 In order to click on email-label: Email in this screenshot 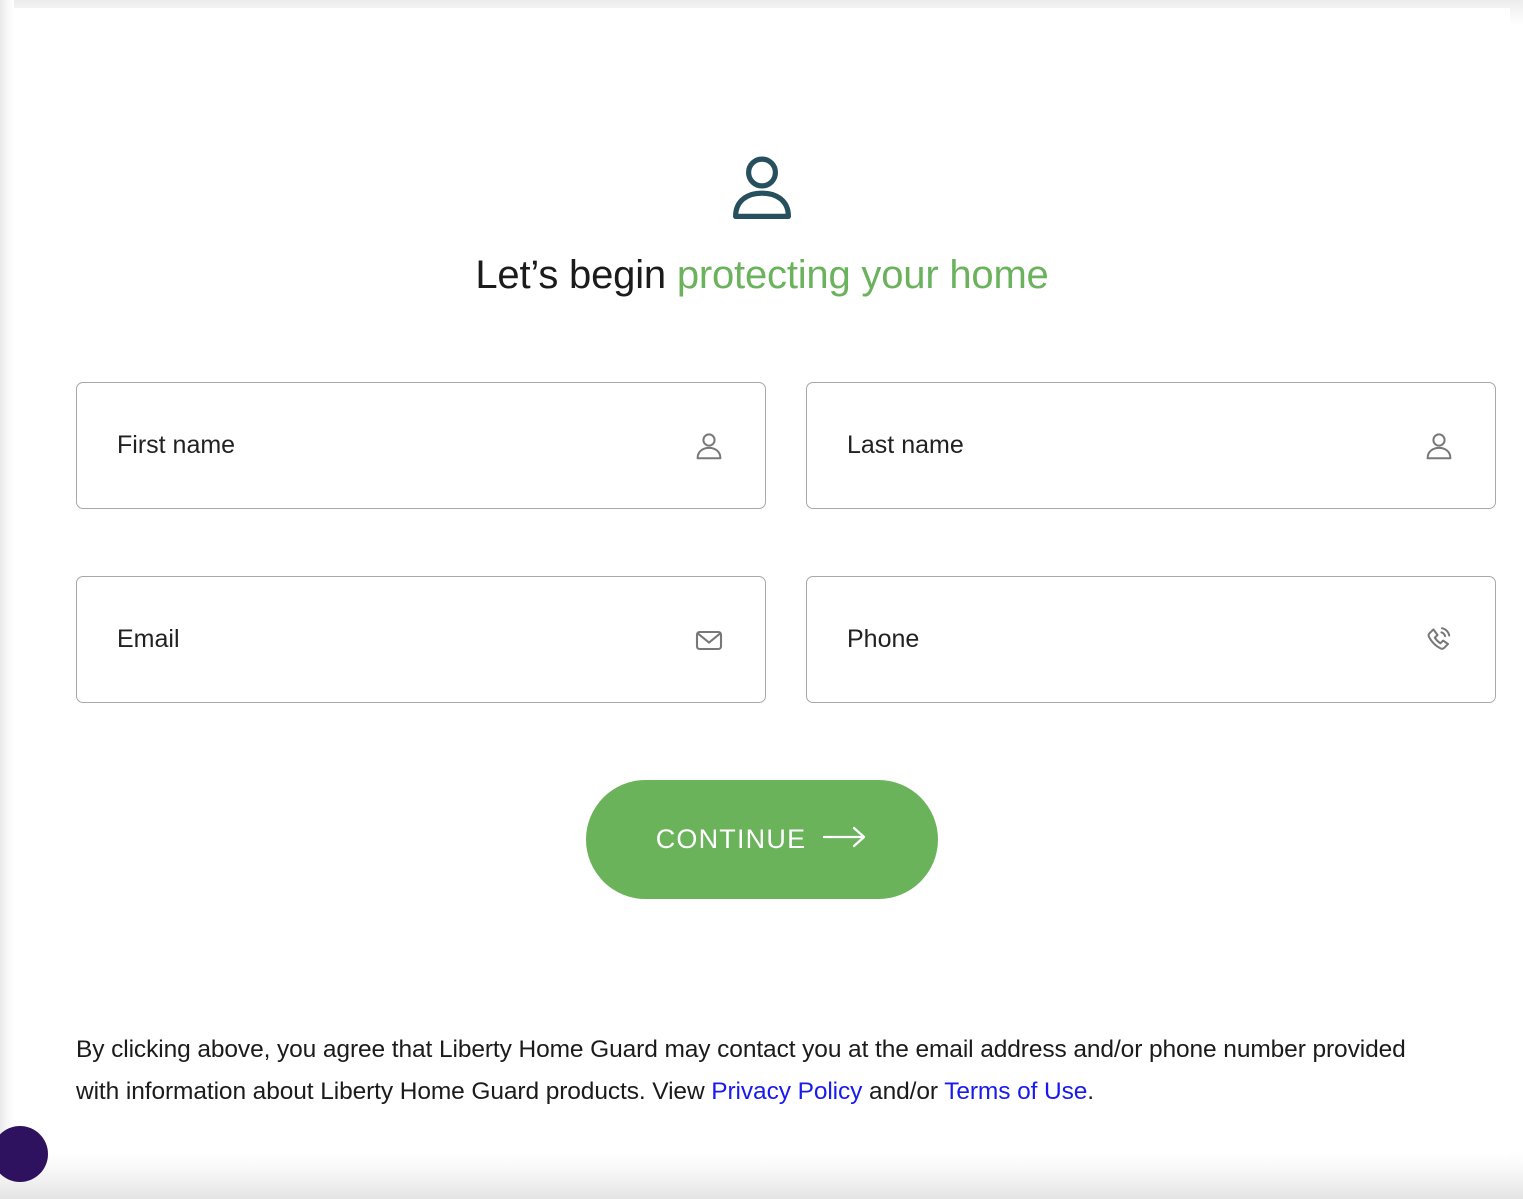, I will do `click(148, 639)`.